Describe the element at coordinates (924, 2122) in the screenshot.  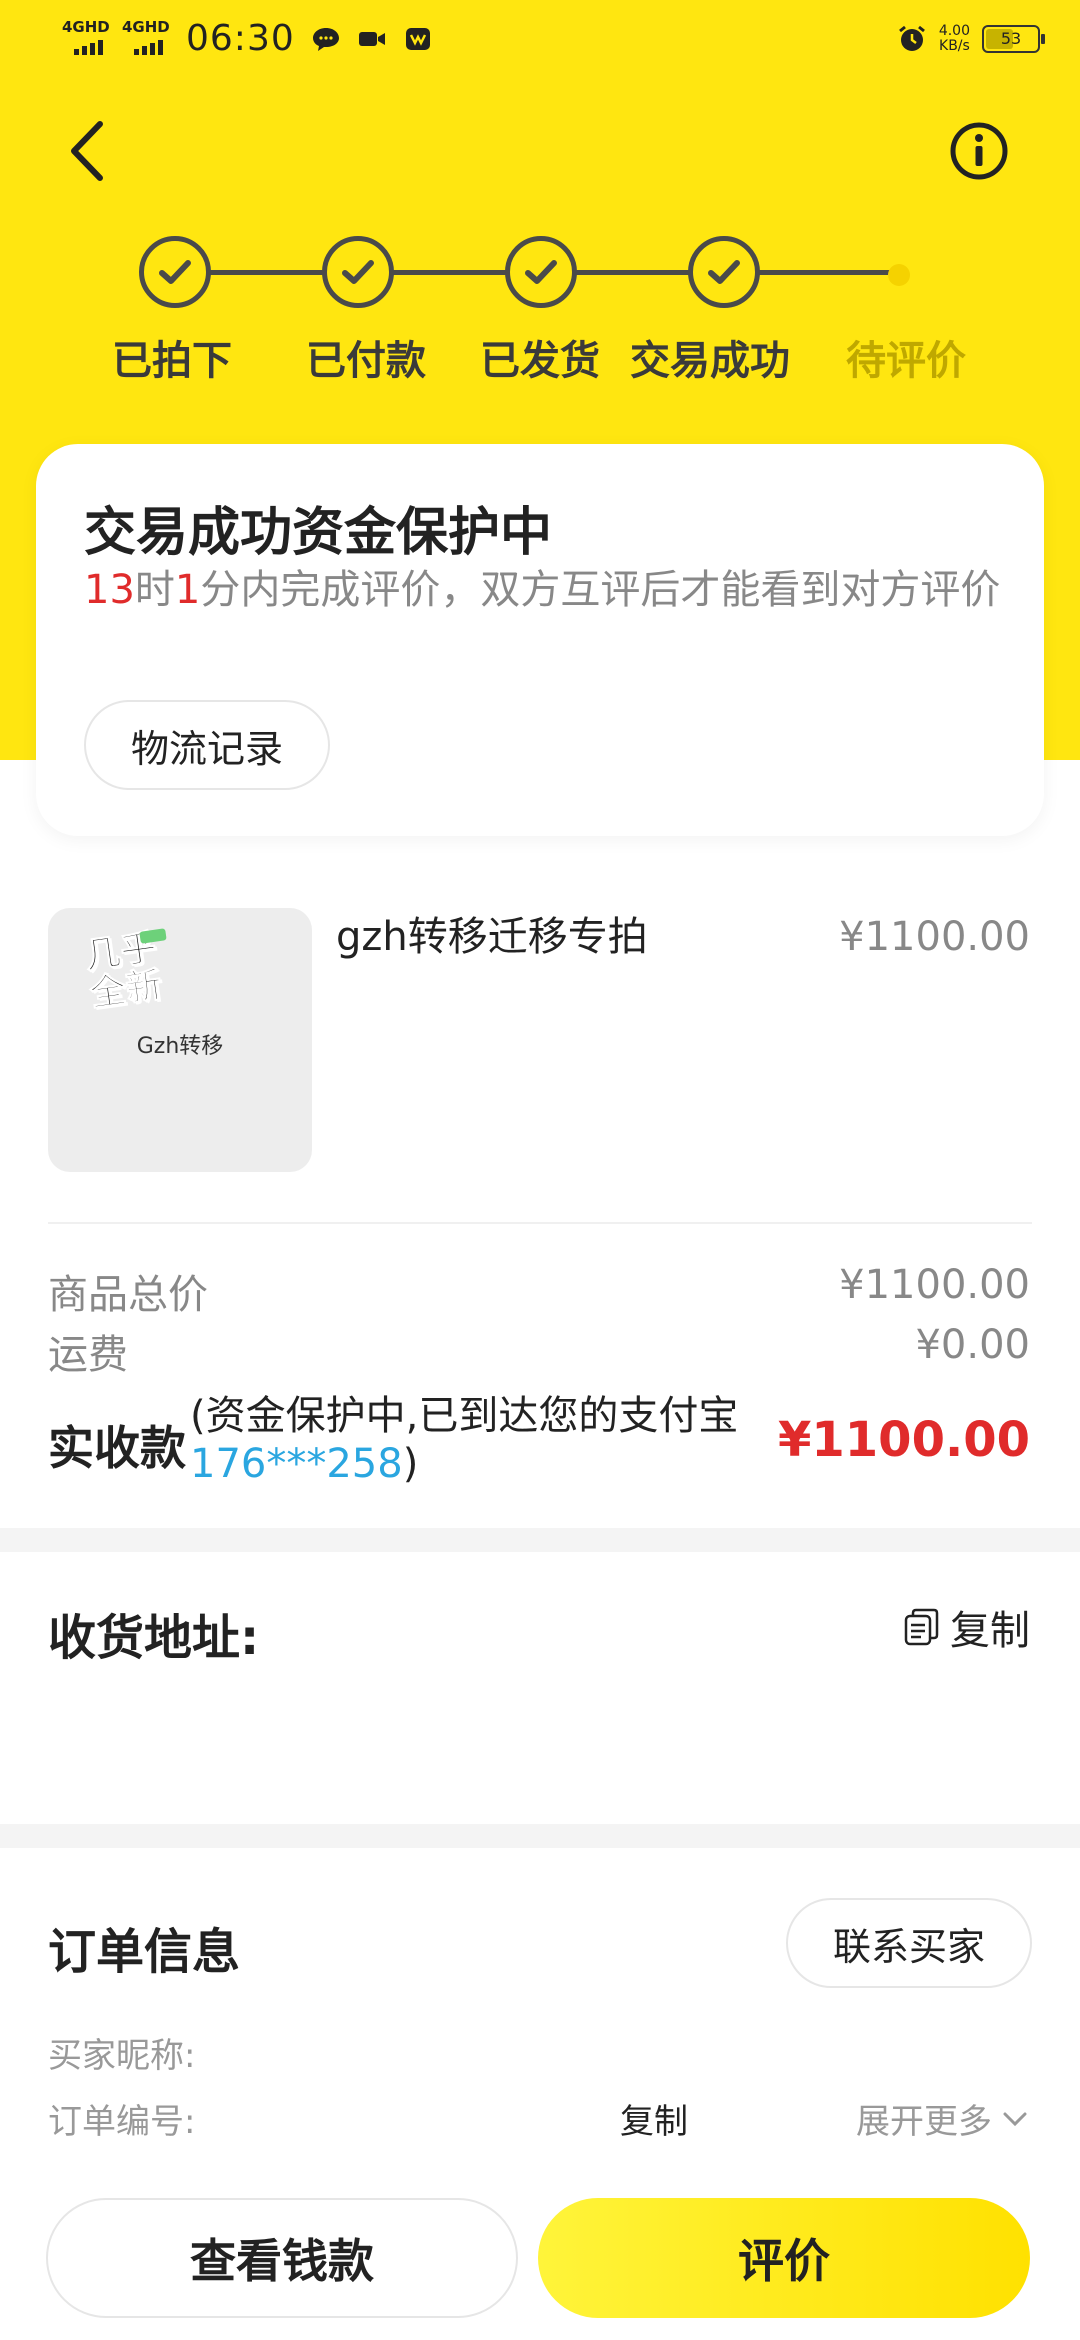
I see `expand-more-label: 展开更多` at that location.